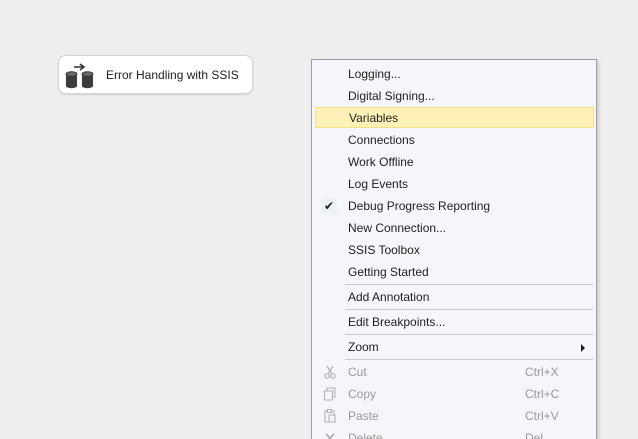 The height and width of the screenshot is (439, 638). What do you see at coordinates (454, 372) in the screenshot?
I see `menu-item-cut: Cut Ctrl+X` at bounding box center [454, 372].